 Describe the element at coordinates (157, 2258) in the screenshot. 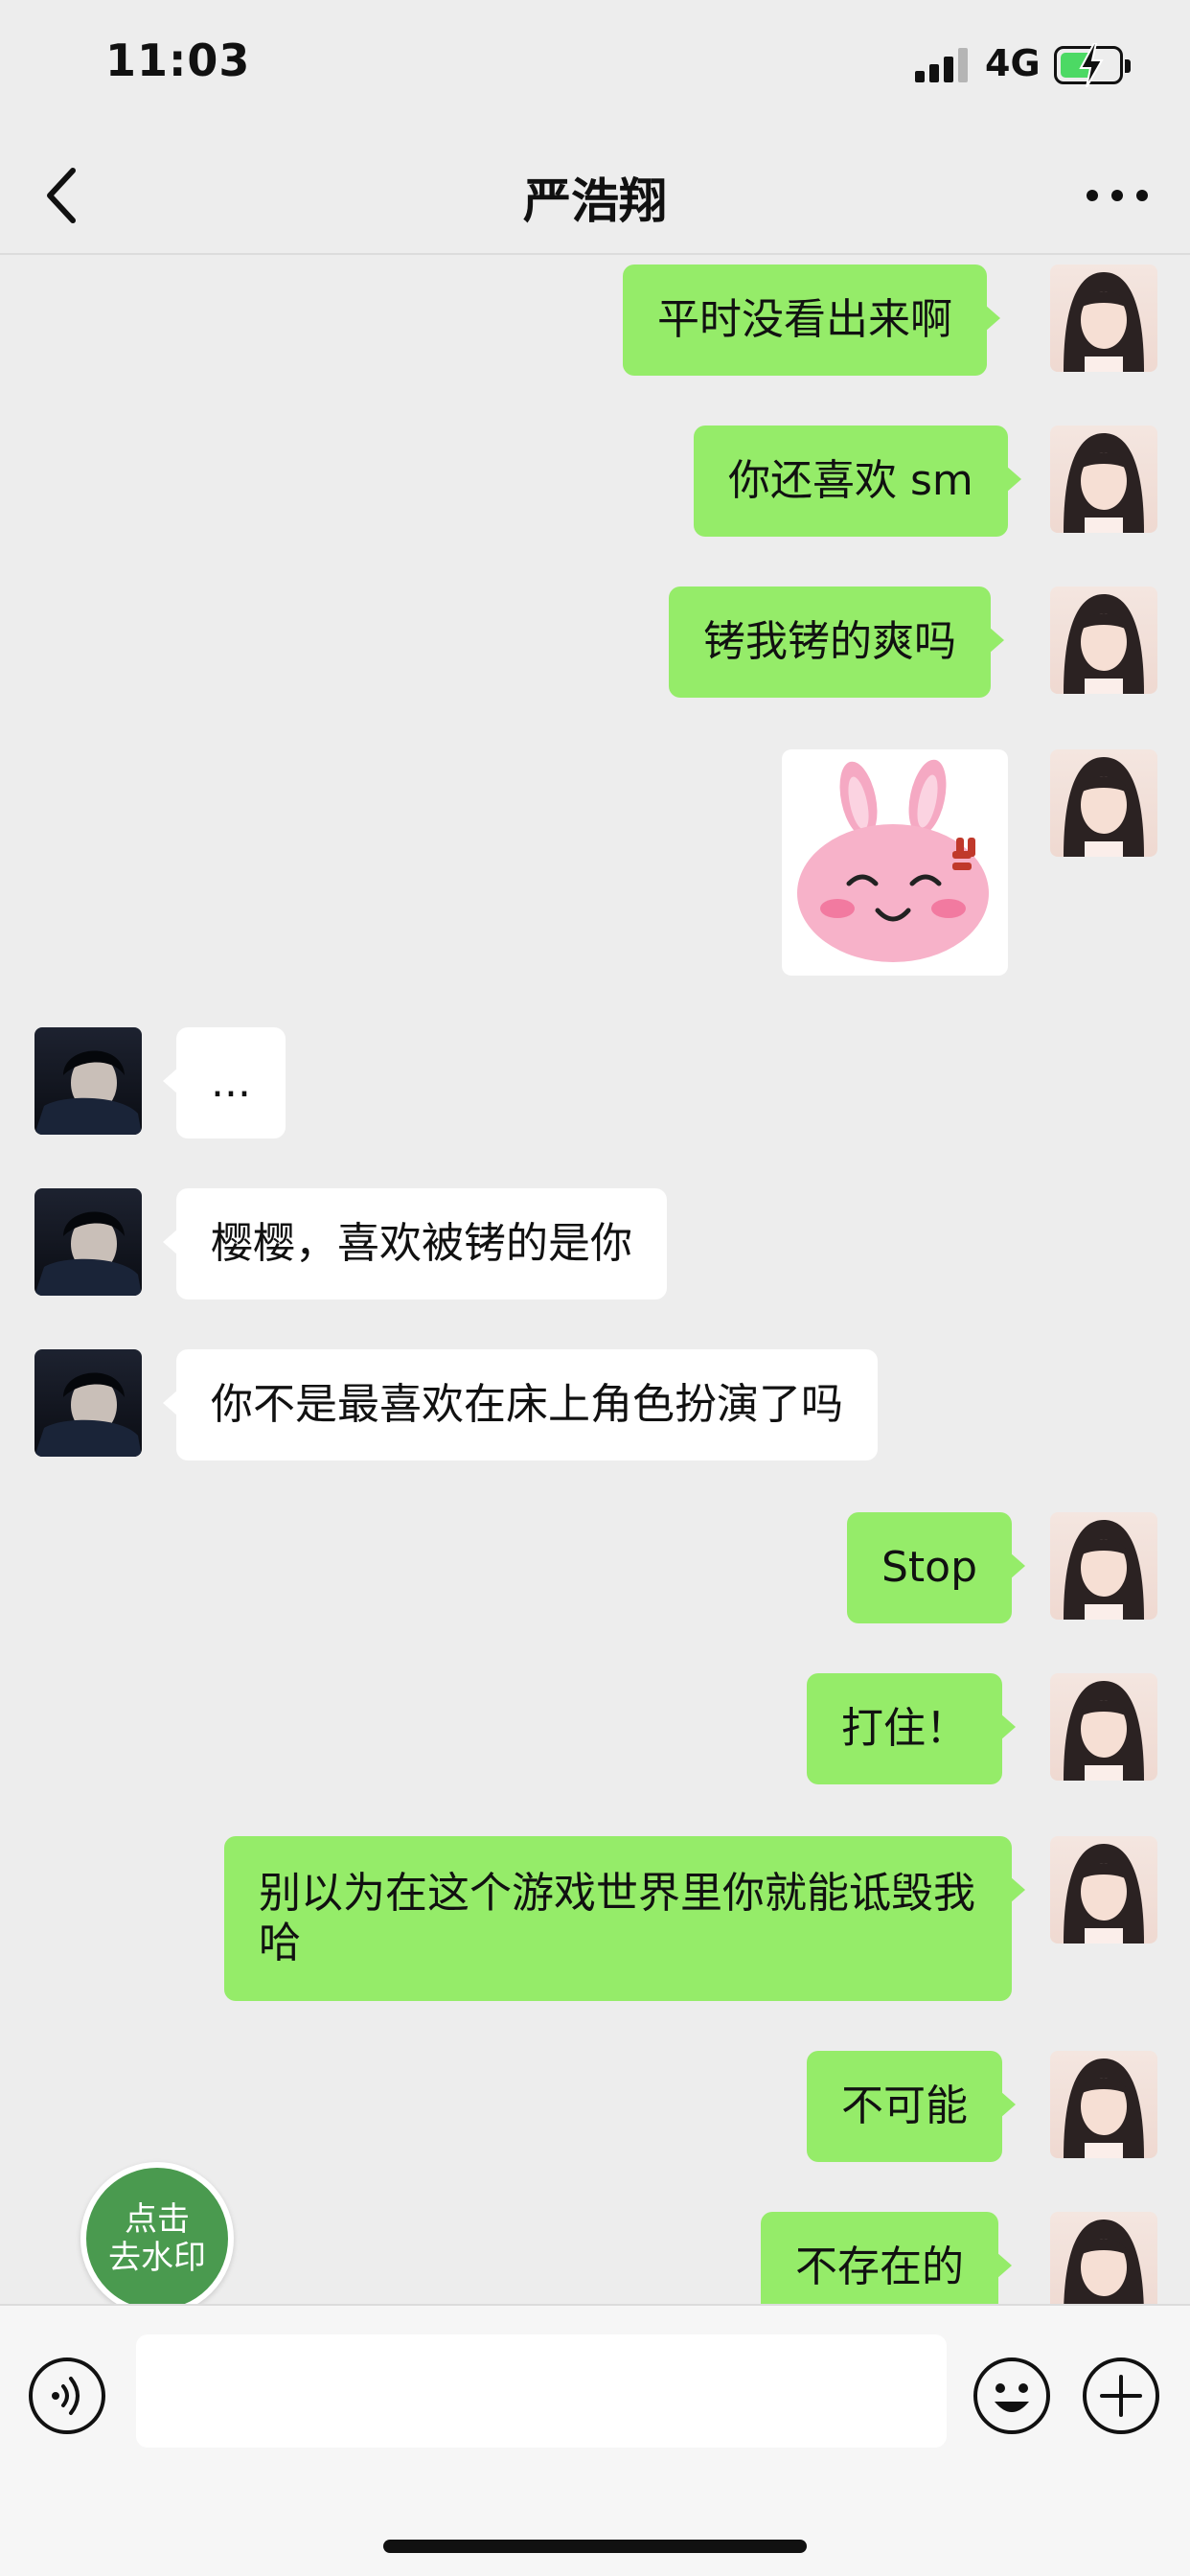

I see `remove-watermark-label-2: 去水印` at that location.